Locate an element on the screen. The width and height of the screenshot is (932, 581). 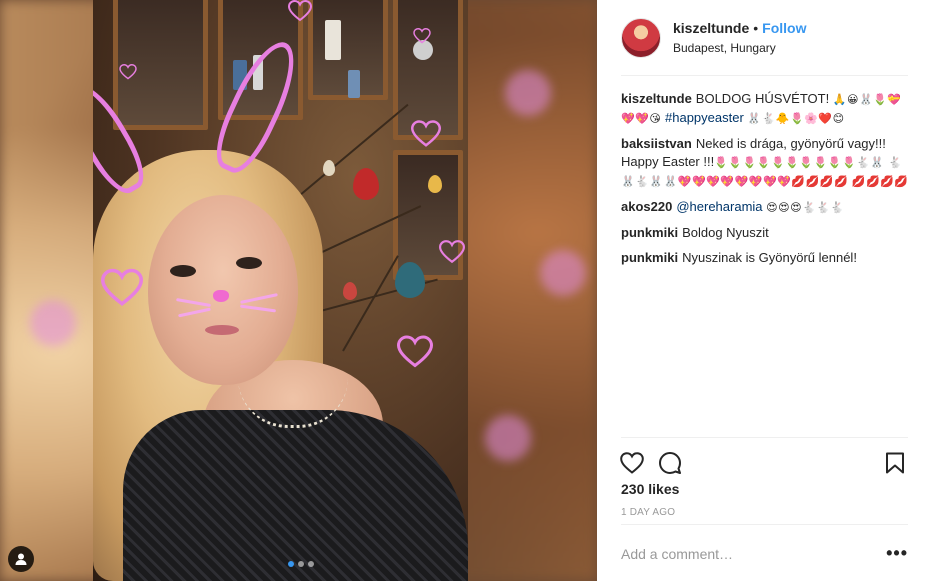
lips is located at coordinates (222, 330).